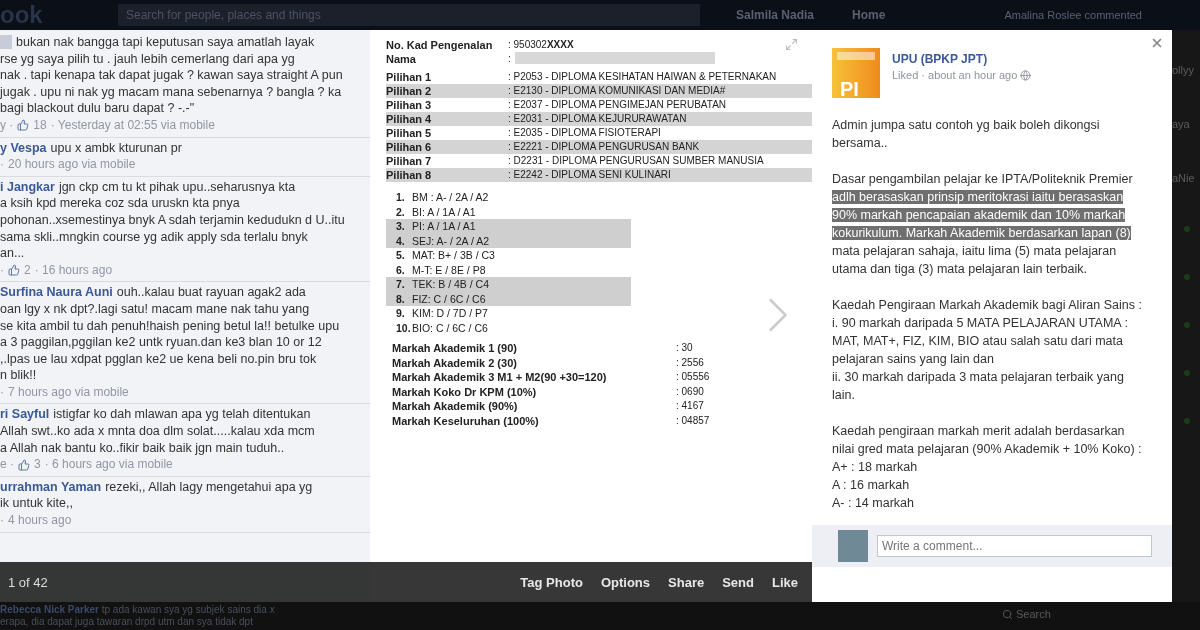 This screenshot has height=630, width=1200. Describe the element at coordinates (969, 75) in the screenshot. I see `post-time: · about an hour ago` at that location.